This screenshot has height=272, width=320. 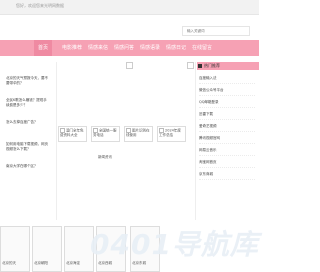 What do you see at coordinates (200, 66) in the screenshot?
I see `square-icon` at bounding box center [200, 66].